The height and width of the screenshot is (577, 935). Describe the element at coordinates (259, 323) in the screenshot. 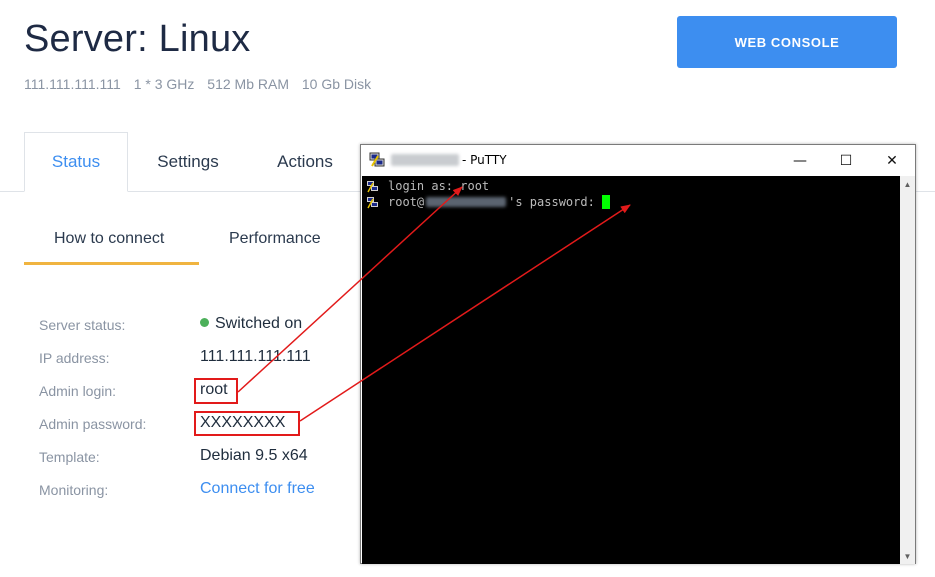

I see `server-status-text: Switched on` at that location.